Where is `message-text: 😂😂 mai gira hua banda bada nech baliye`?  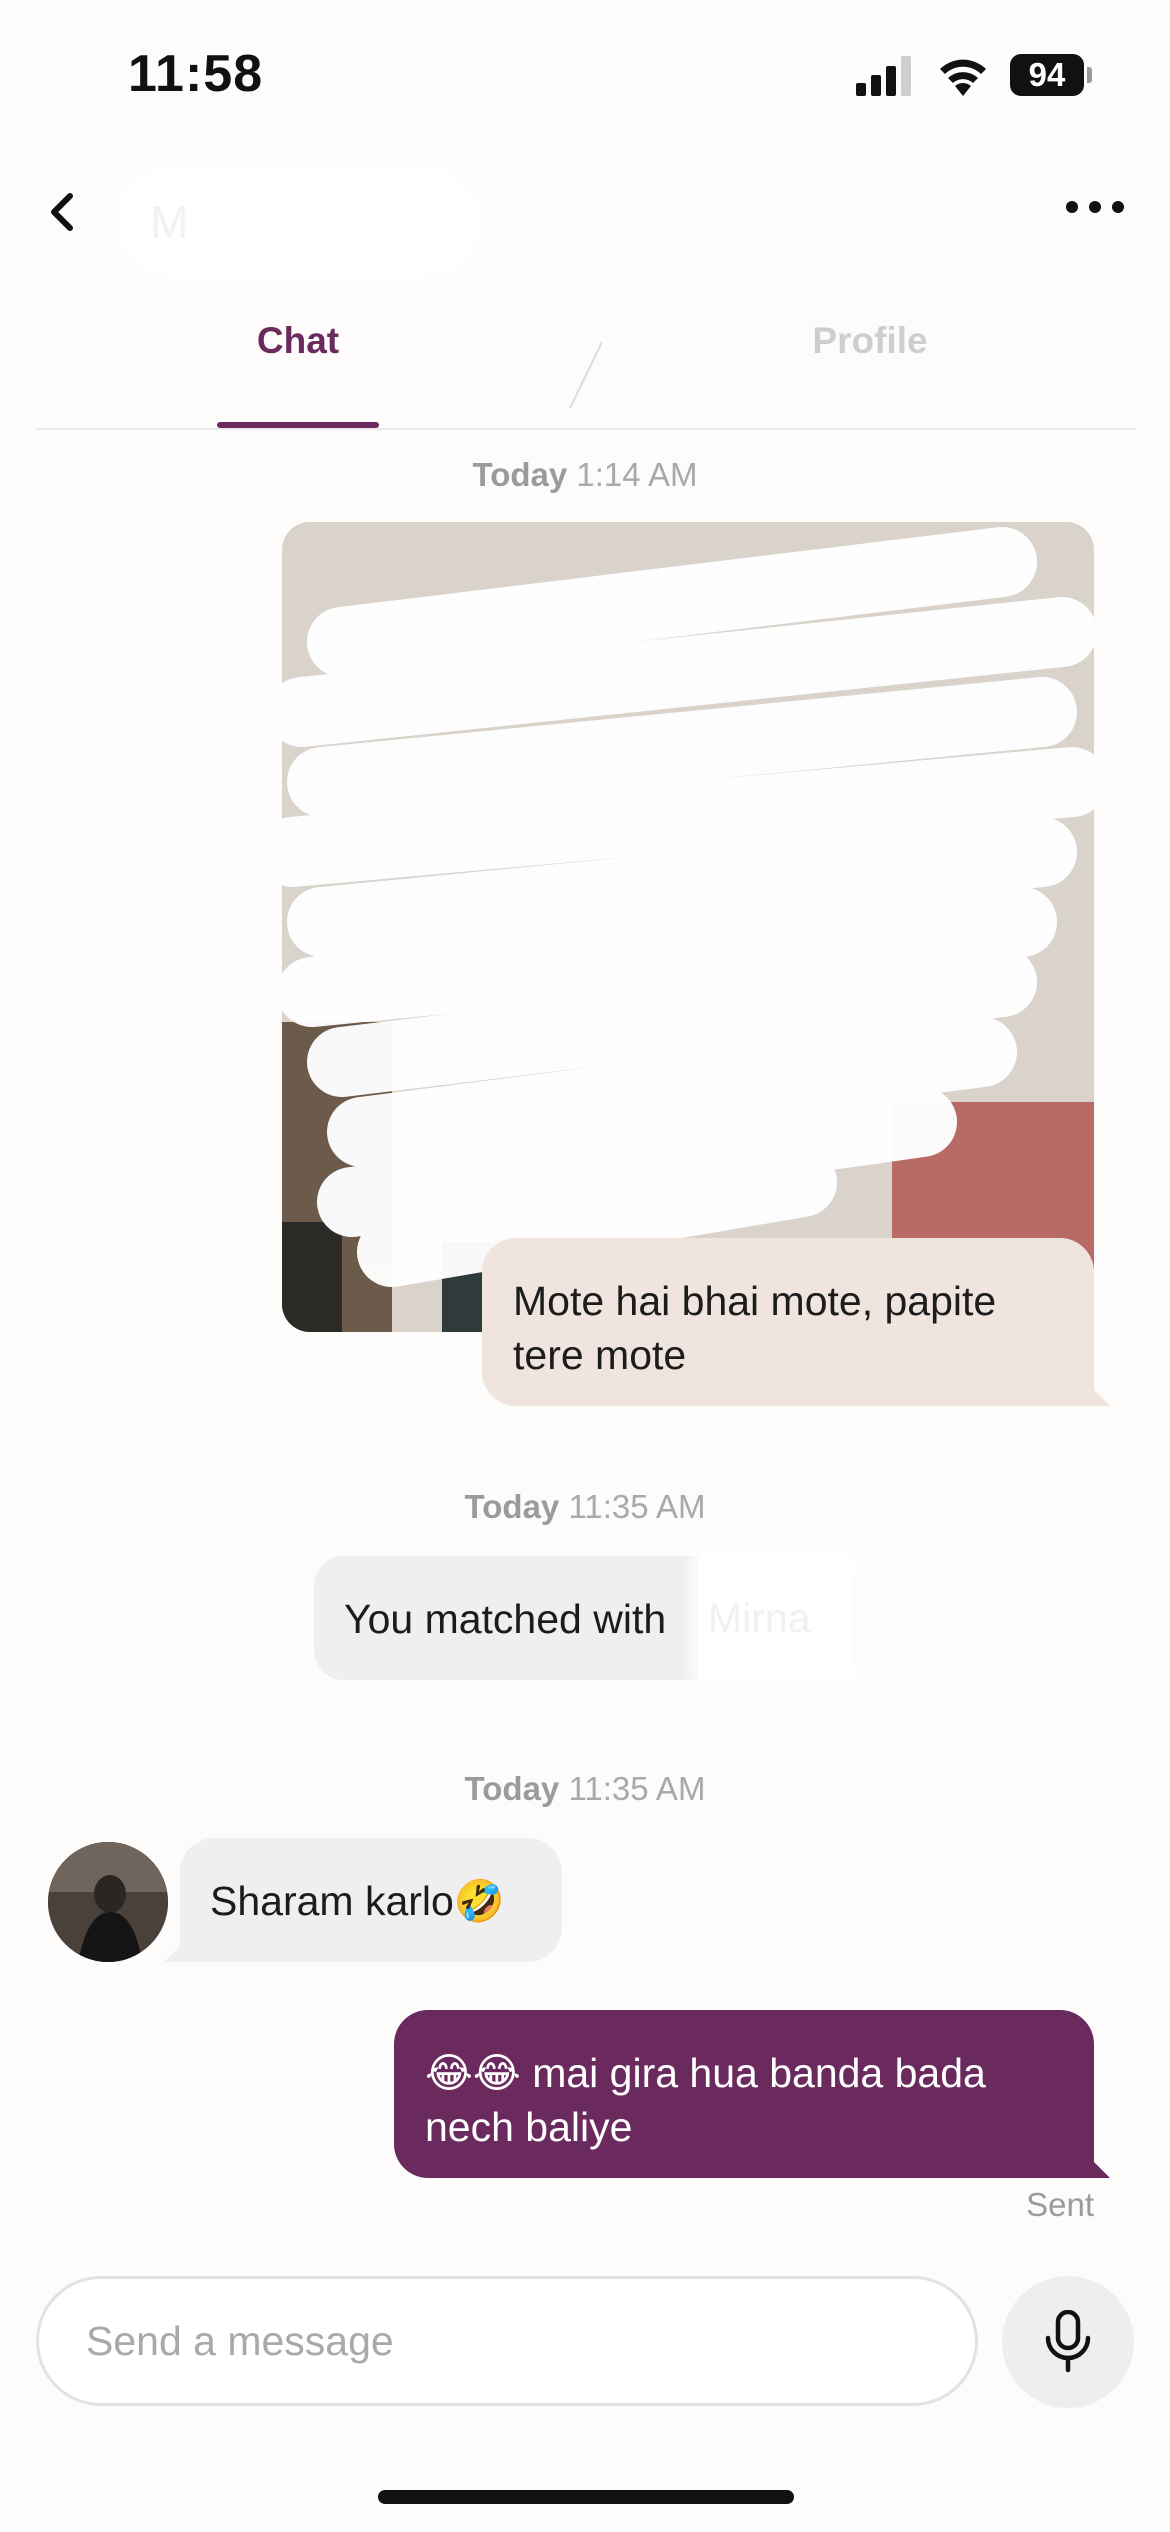 message-text: 😂😂 mai gira hua banda bada nech baliye is located at coordinates (705, 2100).